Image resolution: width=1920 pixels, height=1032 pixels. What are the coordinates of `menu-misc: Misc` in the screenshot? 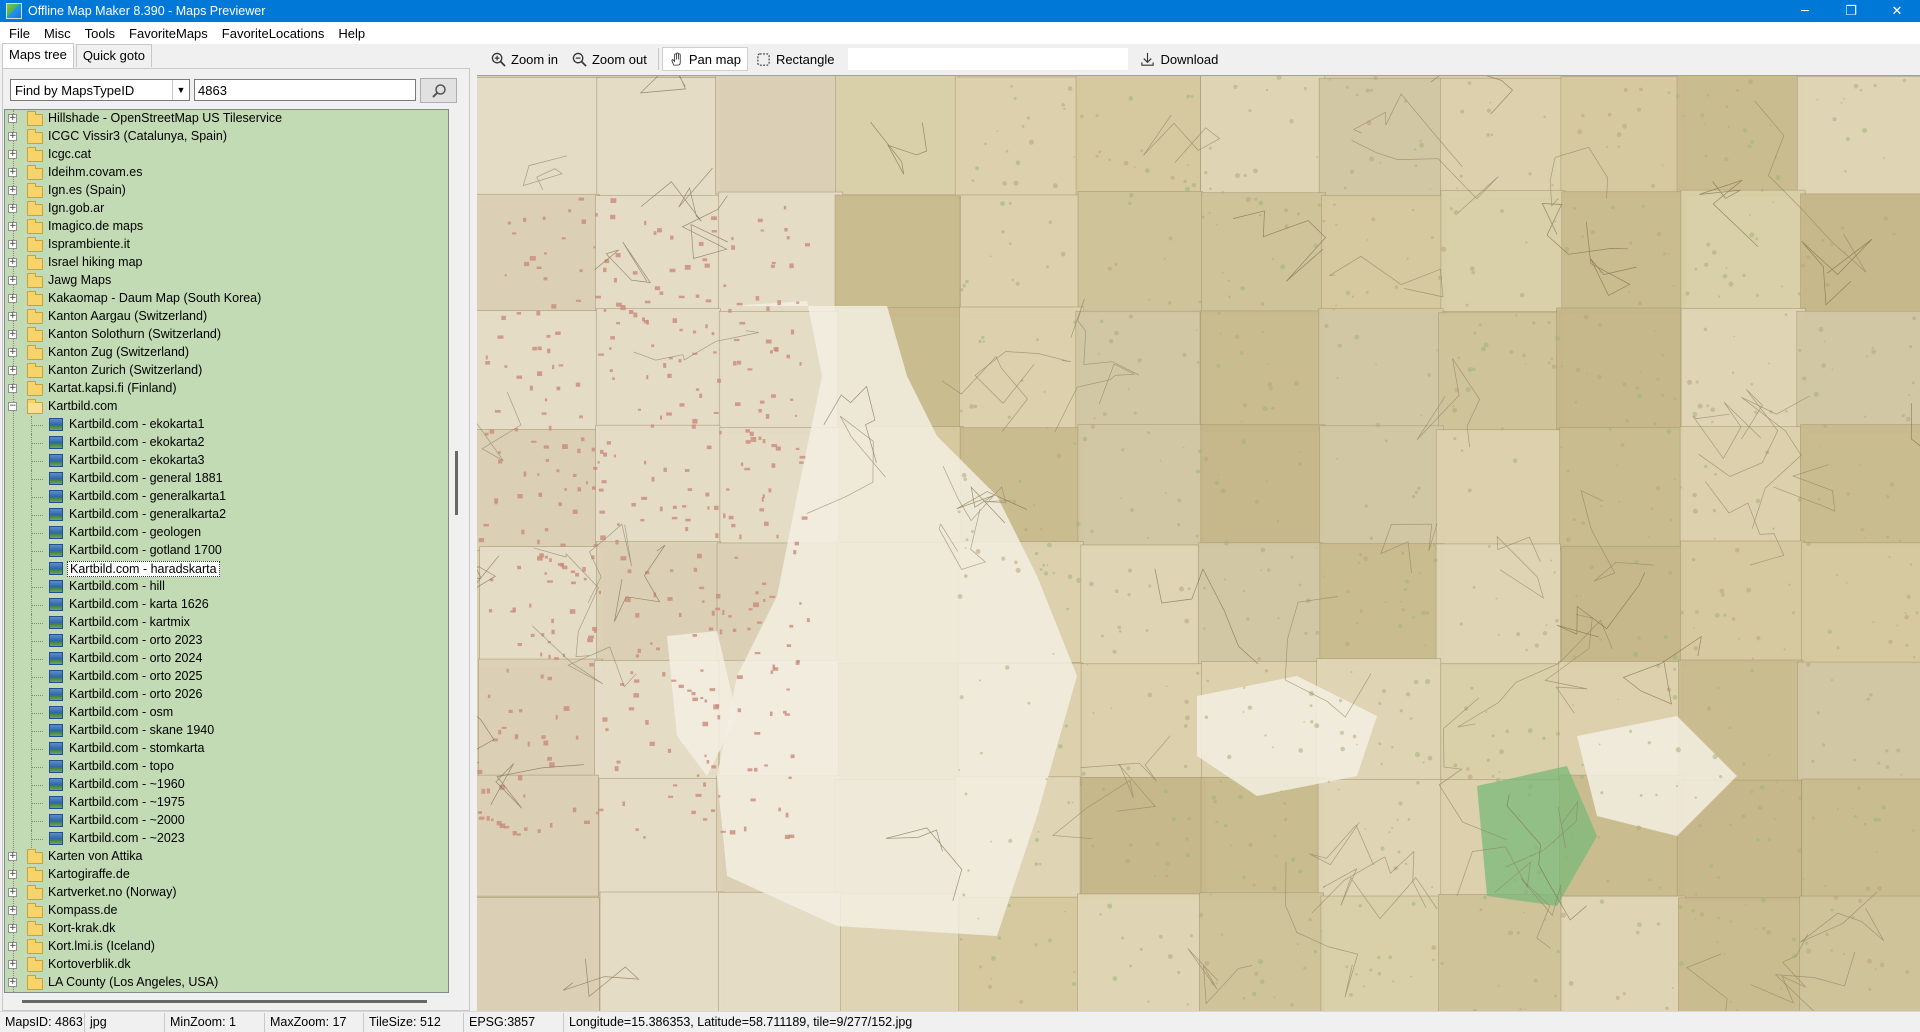 It's located at (57, 33).